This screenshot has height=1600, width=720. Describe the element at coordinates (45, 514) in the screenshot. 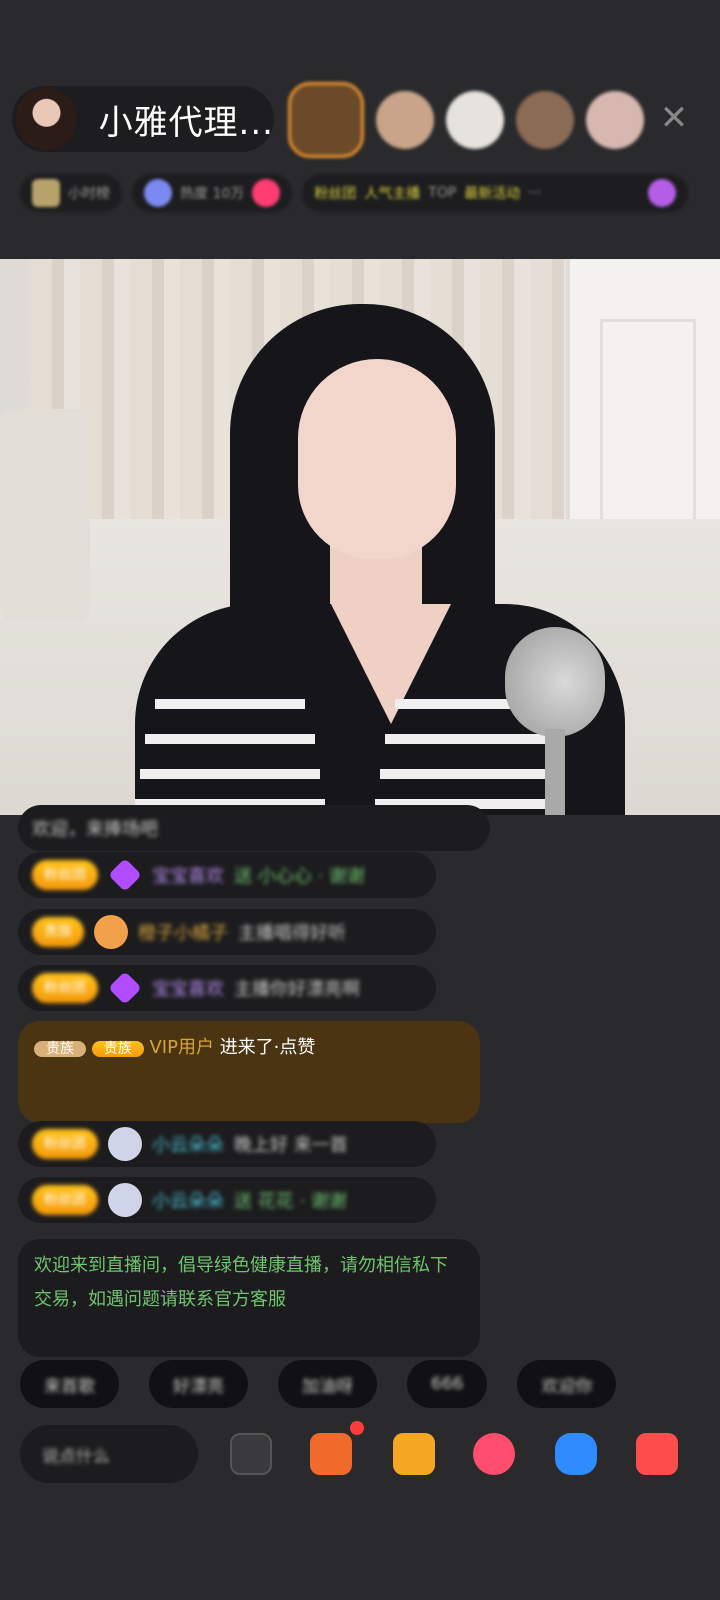

I see `couch-arm` at that location.